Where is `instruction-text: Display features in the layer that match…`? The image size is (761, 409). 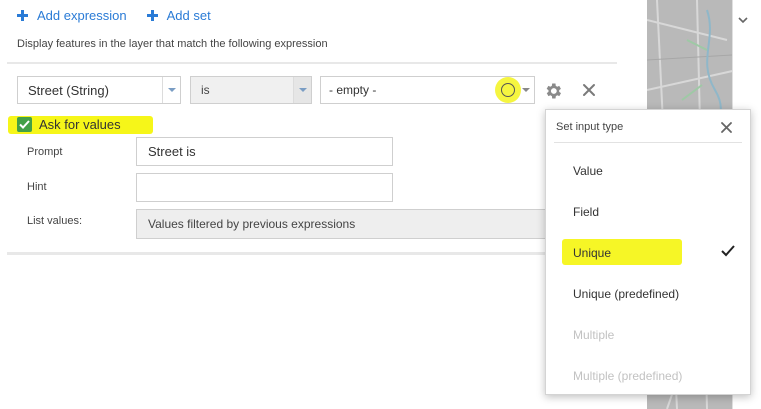
instruction-text: Display features in the layer that match… is located at coordinates (172, 44).